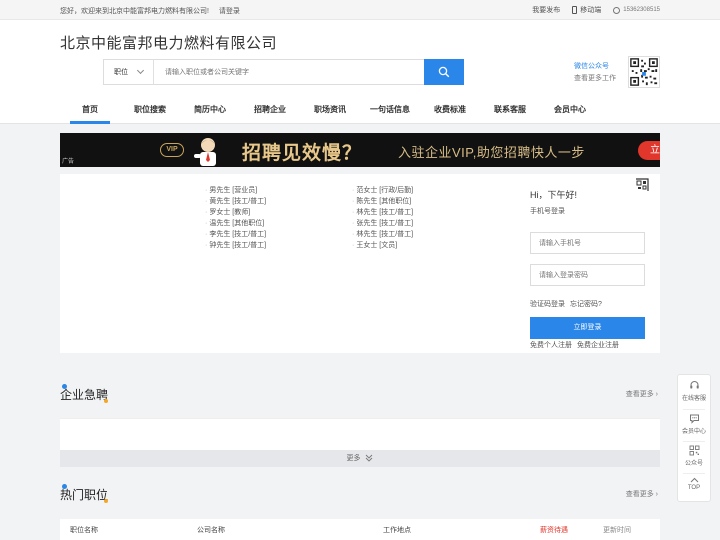  I want to click on register-links: 免费个人注册 免费企业注册, so click(576, 345).